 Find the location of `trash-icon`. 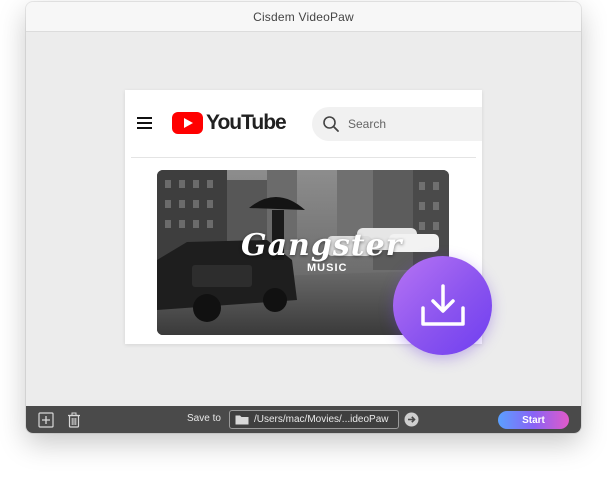

trash-icon is located at coordinates (74, 420).